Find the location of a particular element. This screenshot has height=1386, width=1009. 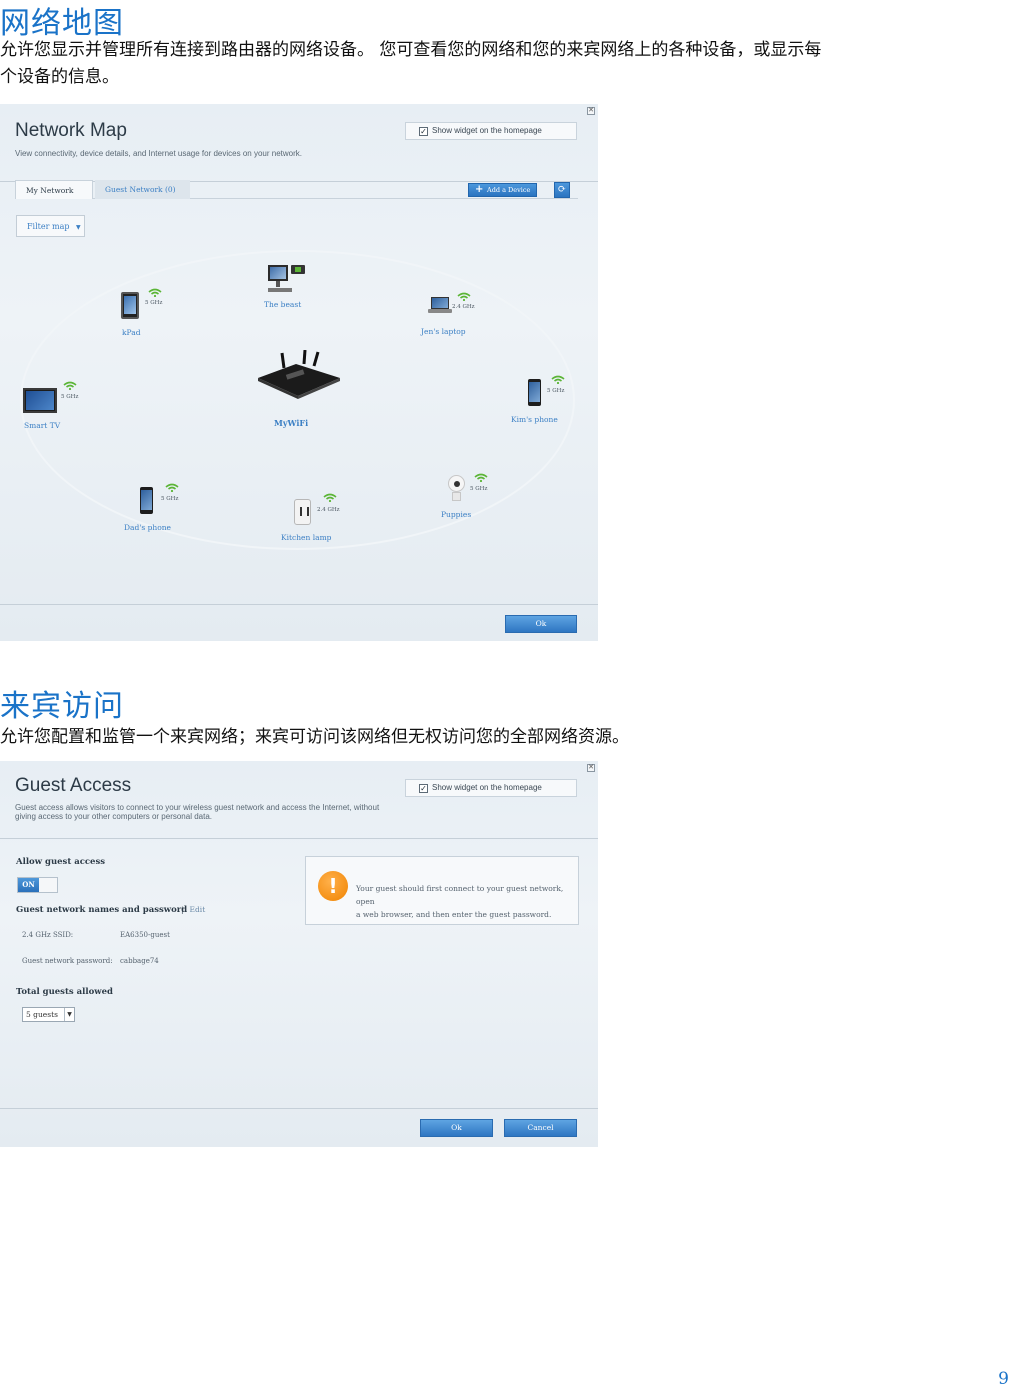

tab-my-network: My Network is located at coordinates (54, 189).